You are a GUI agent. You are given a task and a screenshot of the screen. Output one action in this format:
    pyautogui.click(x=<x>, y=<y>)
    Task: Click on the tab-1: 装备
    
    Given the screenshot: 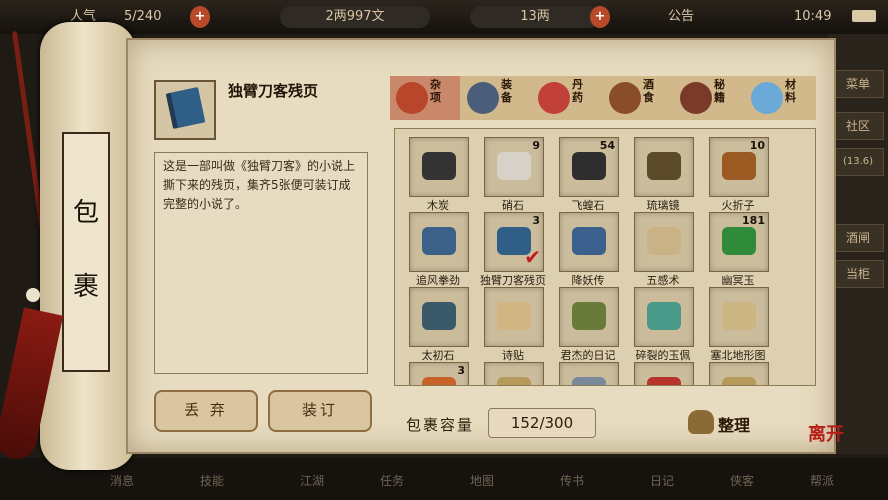 What is the action you would take?
    pyautogui.click(x=496, y=98)
    